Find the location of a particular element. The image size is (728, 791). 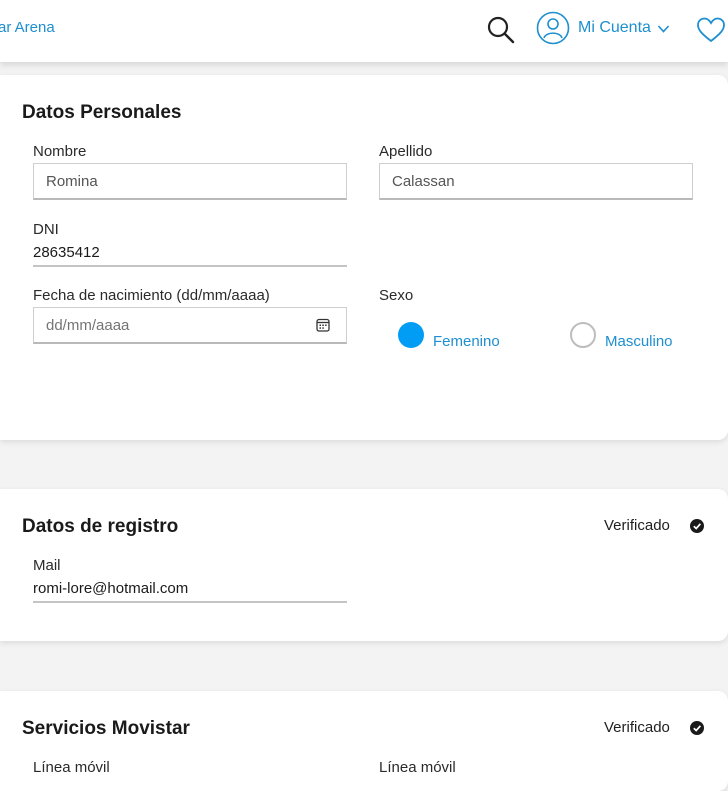

fecha-nacimiento-input is located at coordinates (190, 325).